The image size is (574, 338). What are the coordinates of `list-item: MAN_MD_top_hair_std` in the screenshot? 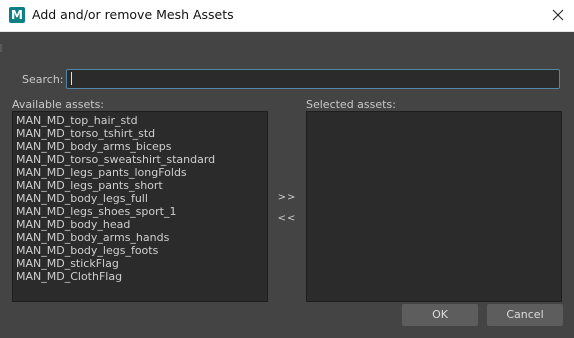 It's located at (140, 120).